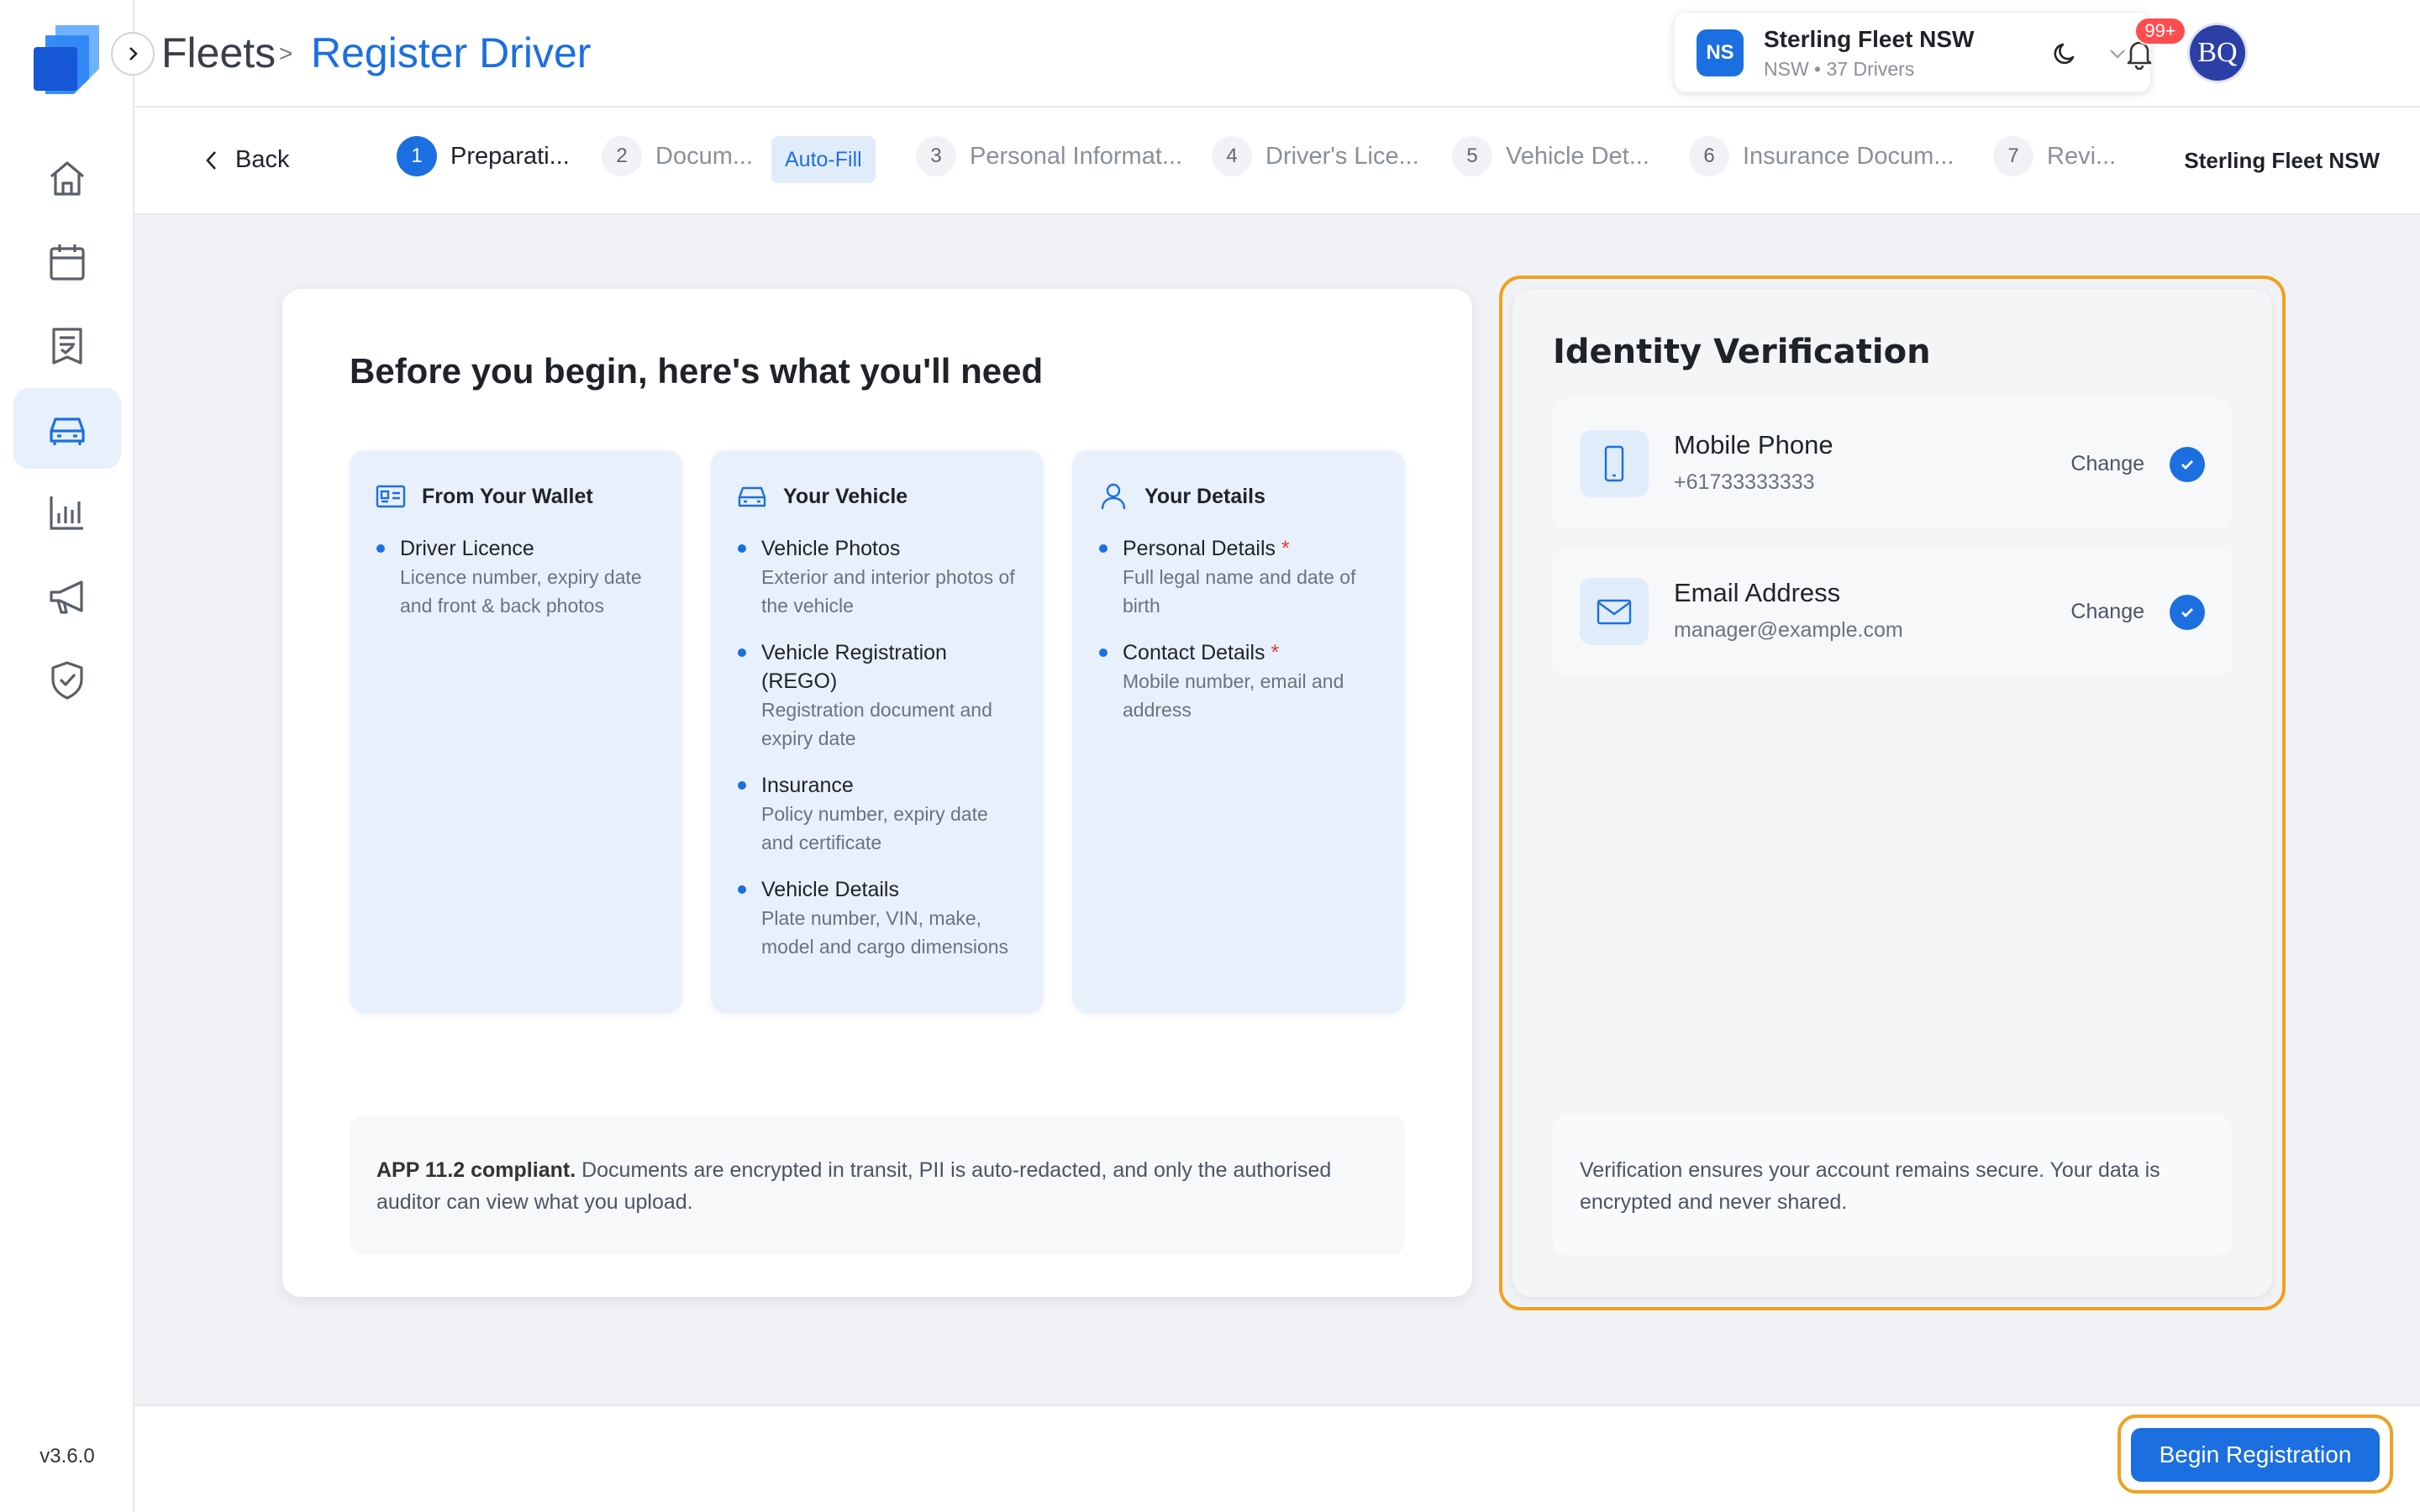 The height and width of the screenshot is (1512, 2420). Describe the element at coordinates (1869, 39) in the screenshot. I see `org-name: Sterling Fleet NSW` at that location.